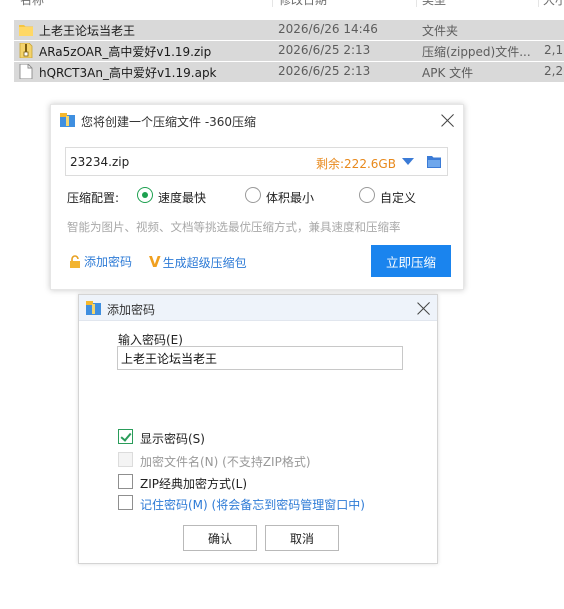 The image size is (564, 609). What do you see at coordinates (553, 4) in the screenshot?
I see `column-size: 大小` at bounding box center [553, 4].